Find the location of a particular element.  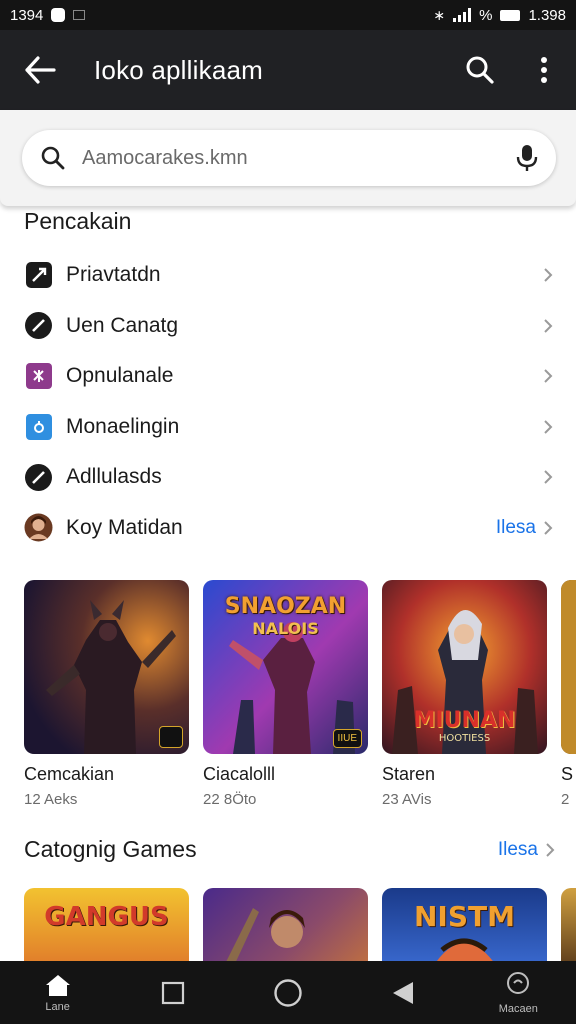

search-button is located at coordinates (480, 70).